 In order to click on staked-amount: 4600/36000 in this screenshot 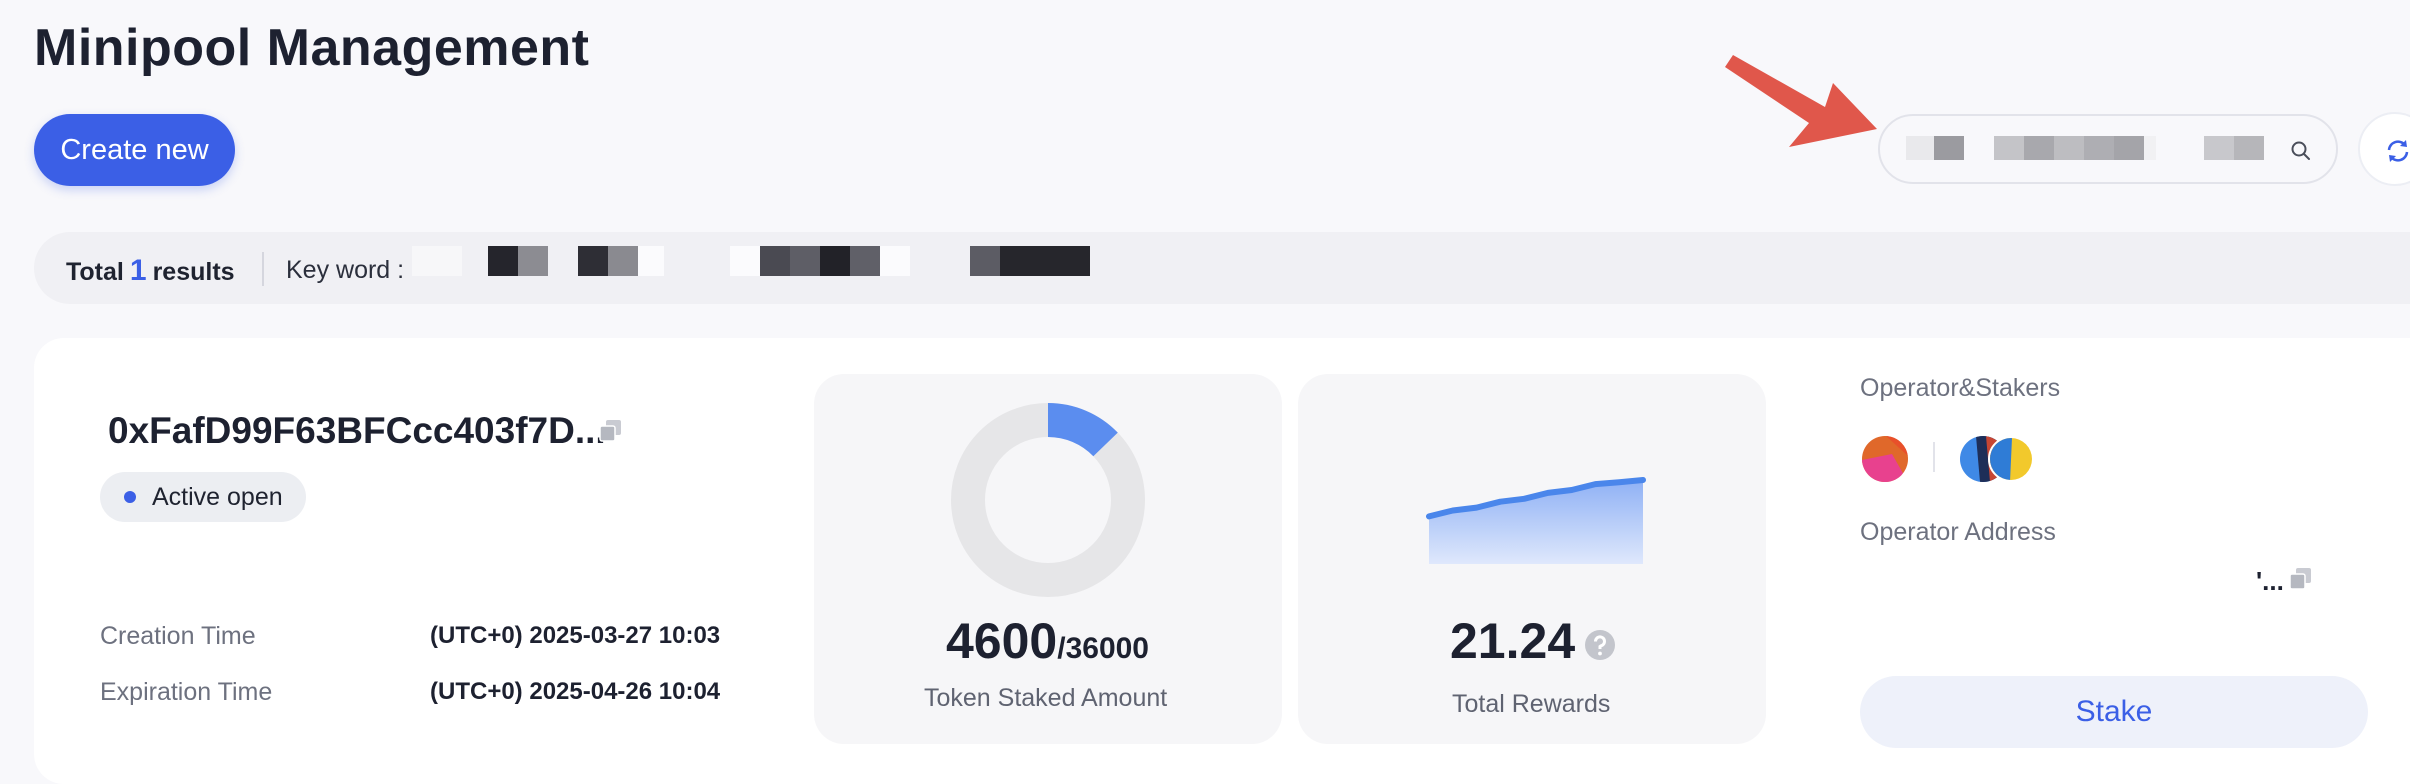, I will do `click(1047, 641)`.